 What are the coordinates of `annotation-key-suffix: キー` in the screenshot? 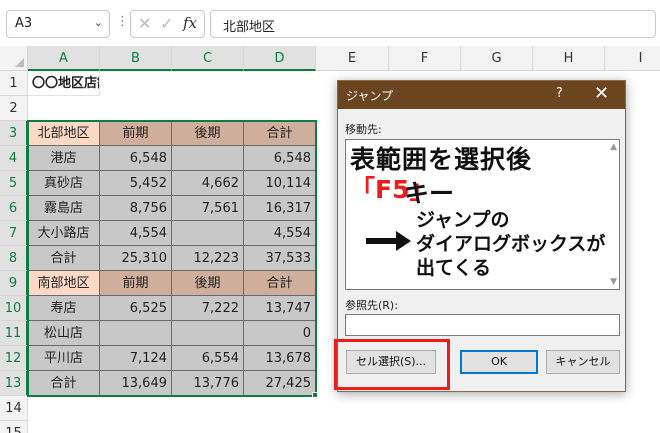 It's located at (429, 193).